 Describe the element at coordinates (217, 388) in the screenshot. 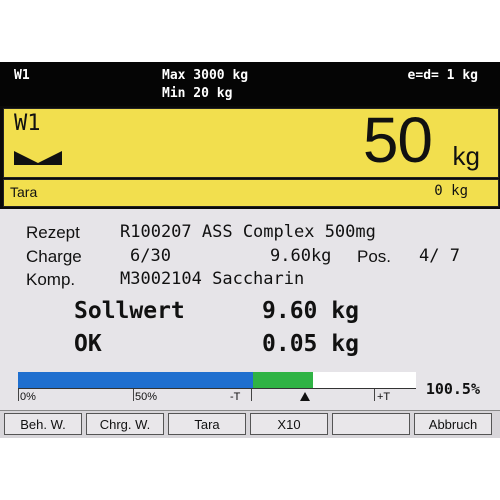

I see `progress-axis` at that location.